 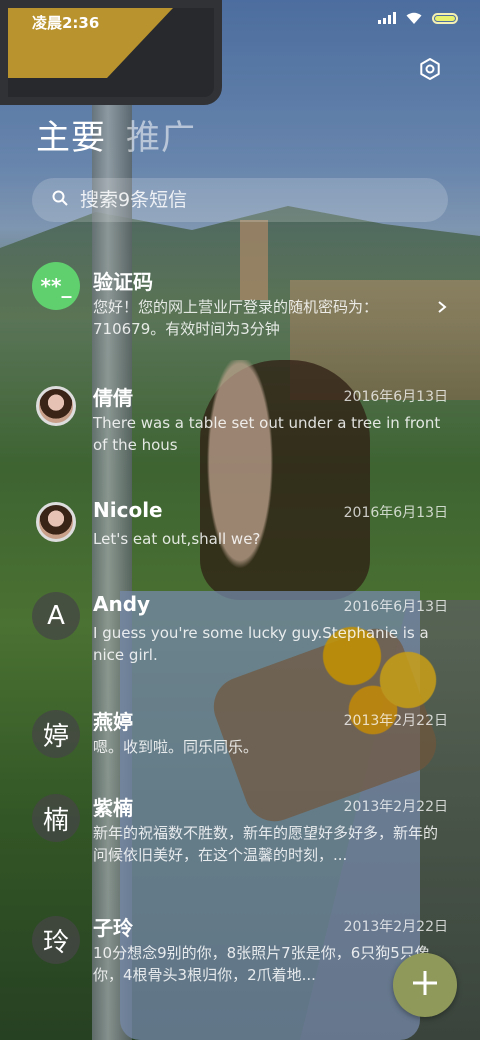 What do you see at coordinates (387, 18) in the screenshot?
I see `signal-icon` at bounding box center [387, 18].